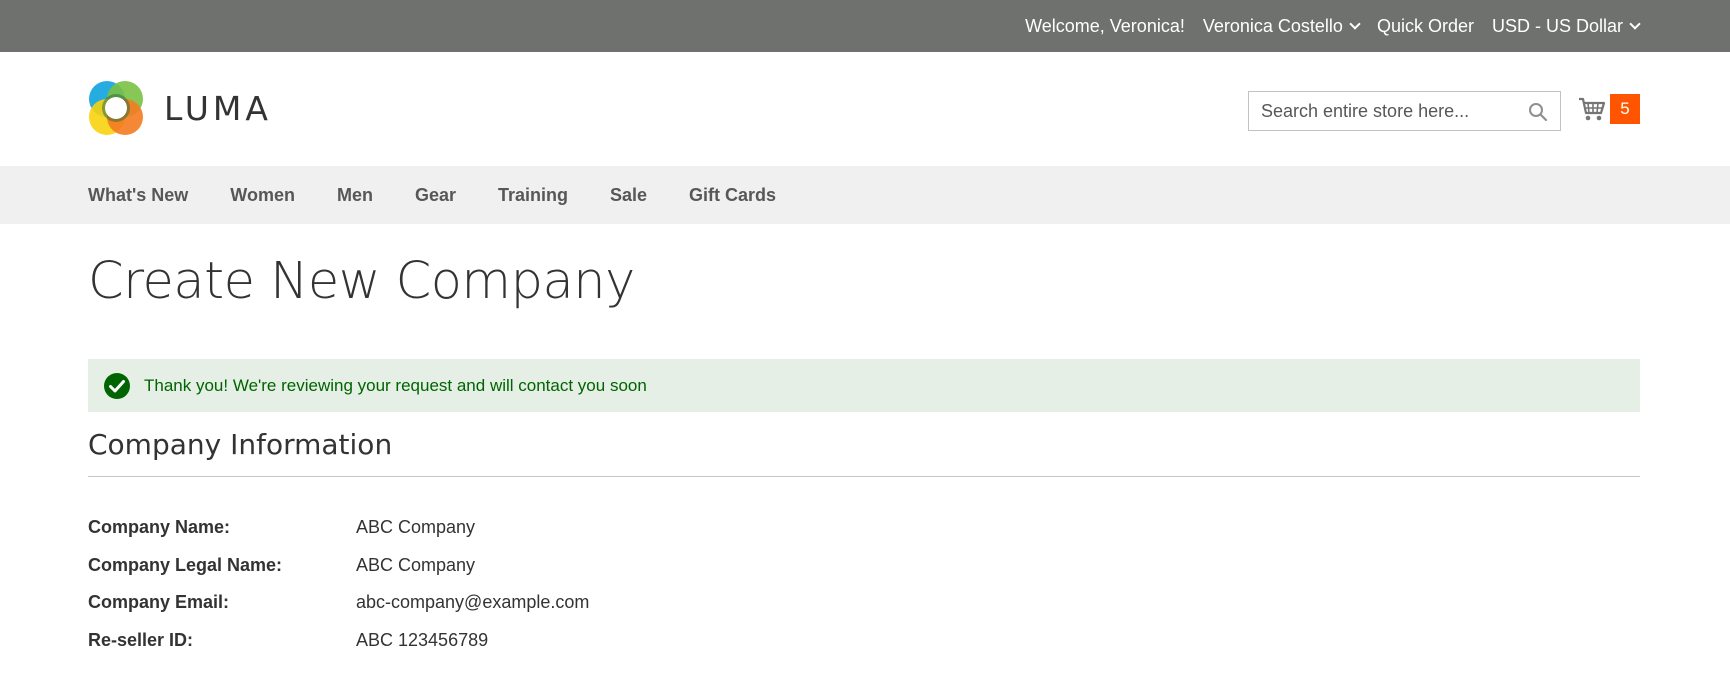  What do you see at coordinates (473, 602) in the screenshot?
I see `company-email-value: abc-company@example.com` at bounding box center [473, 602].